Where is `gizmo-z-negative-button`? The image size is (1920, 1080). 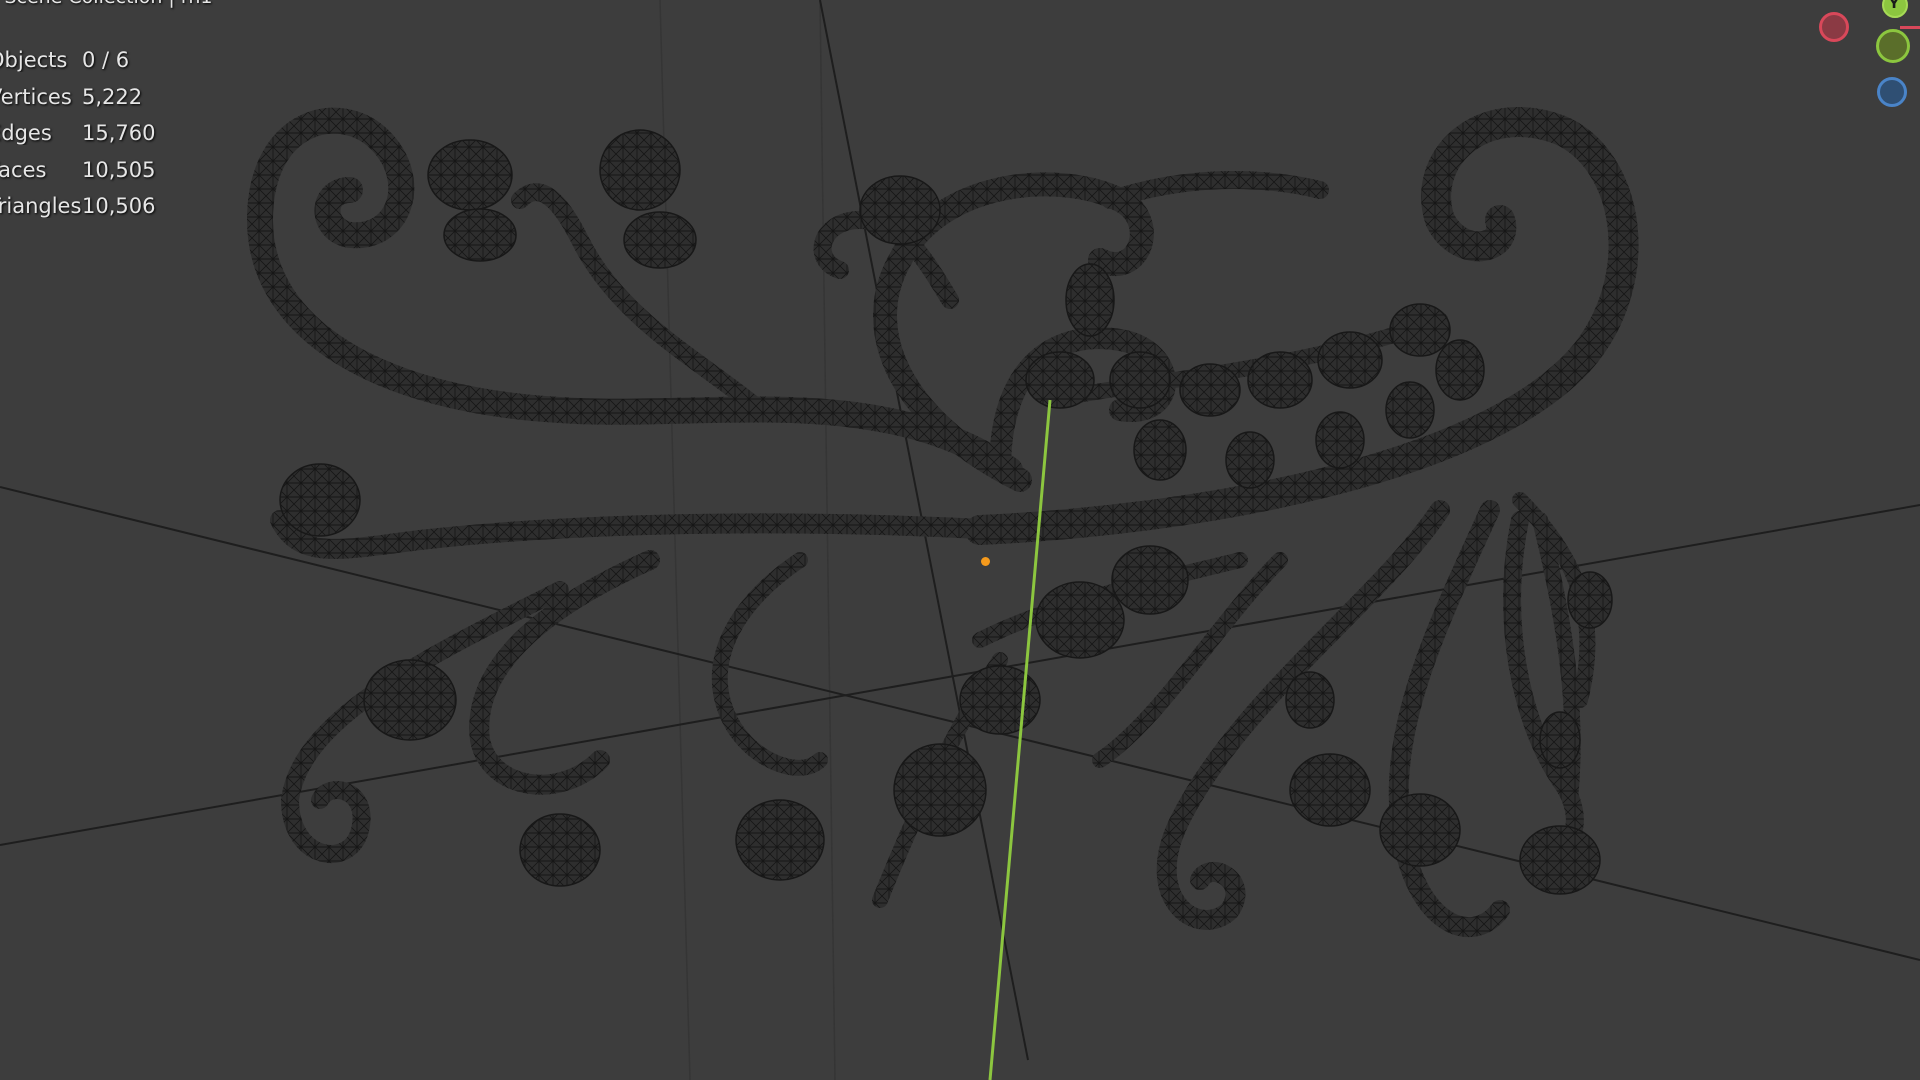
gizmo-z-negative-button is located at coordinates (1892, 92).